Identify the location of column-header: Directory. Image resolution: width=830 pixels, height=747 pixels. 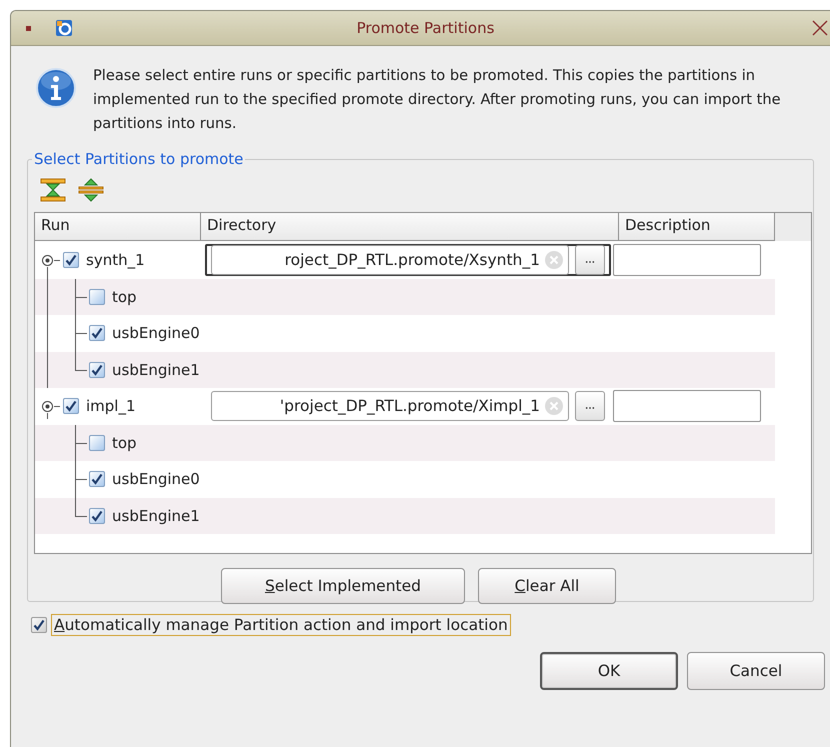
(410, 227).